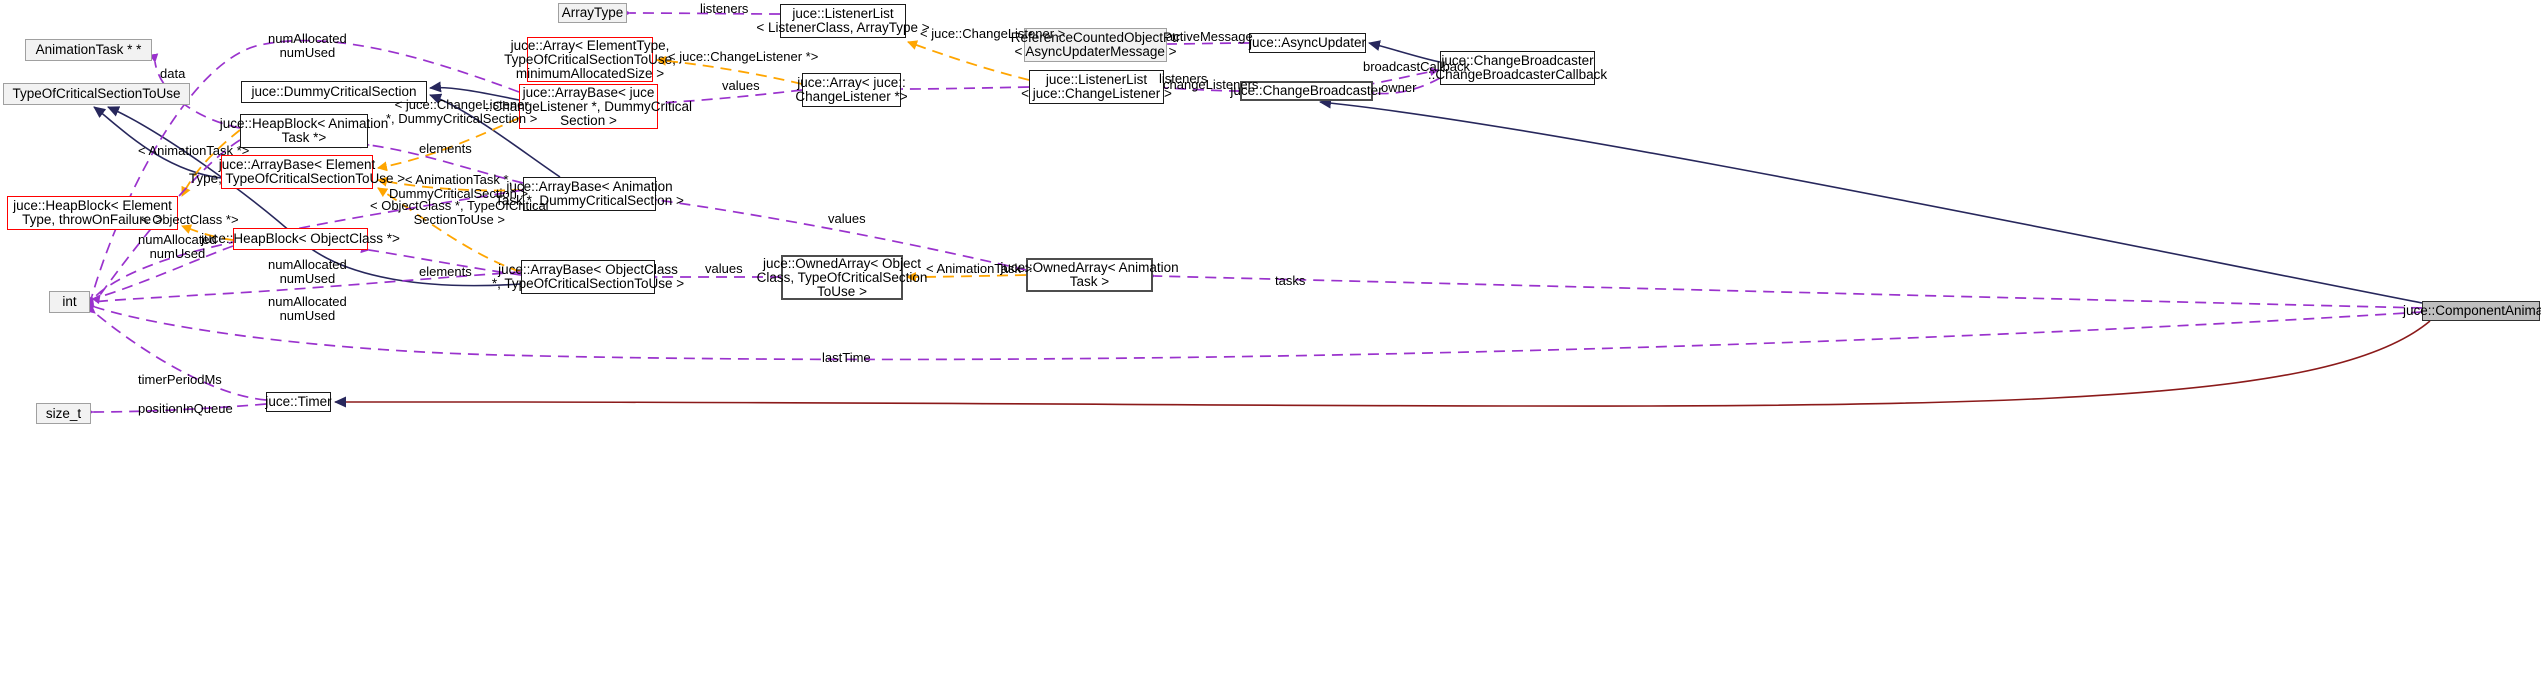 The width and height of the screenshot is (2541, 688). Describe the element at coordinates (96, 94) in the screenshot. I see `node-type-of-critical-section-to-use: TypeOfCriticalSectionToUse` at that location.